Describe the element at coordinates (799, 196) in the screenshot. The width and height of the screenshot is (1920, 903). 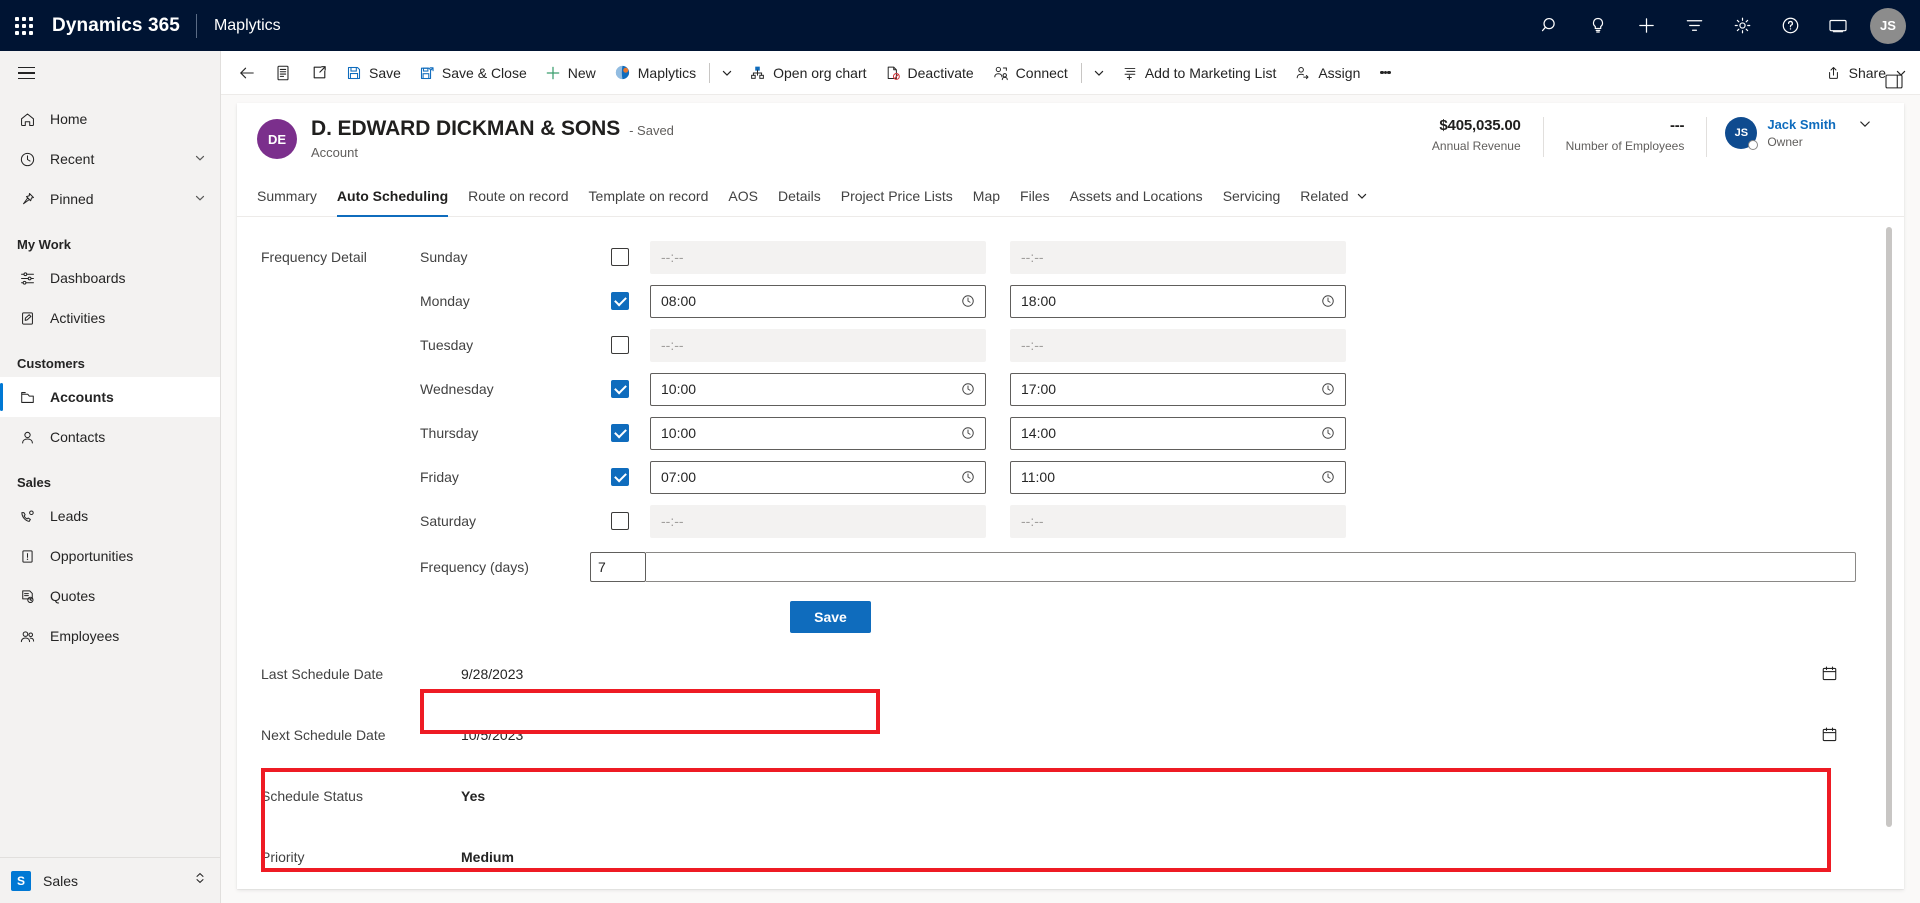
I see `tab-details: Details` at that location.